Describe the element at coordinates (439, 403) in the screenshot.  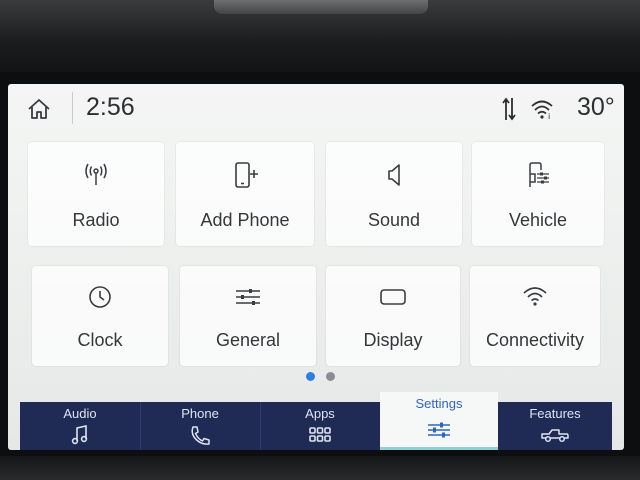
I see `nav-settings-label: Settings` at that location.